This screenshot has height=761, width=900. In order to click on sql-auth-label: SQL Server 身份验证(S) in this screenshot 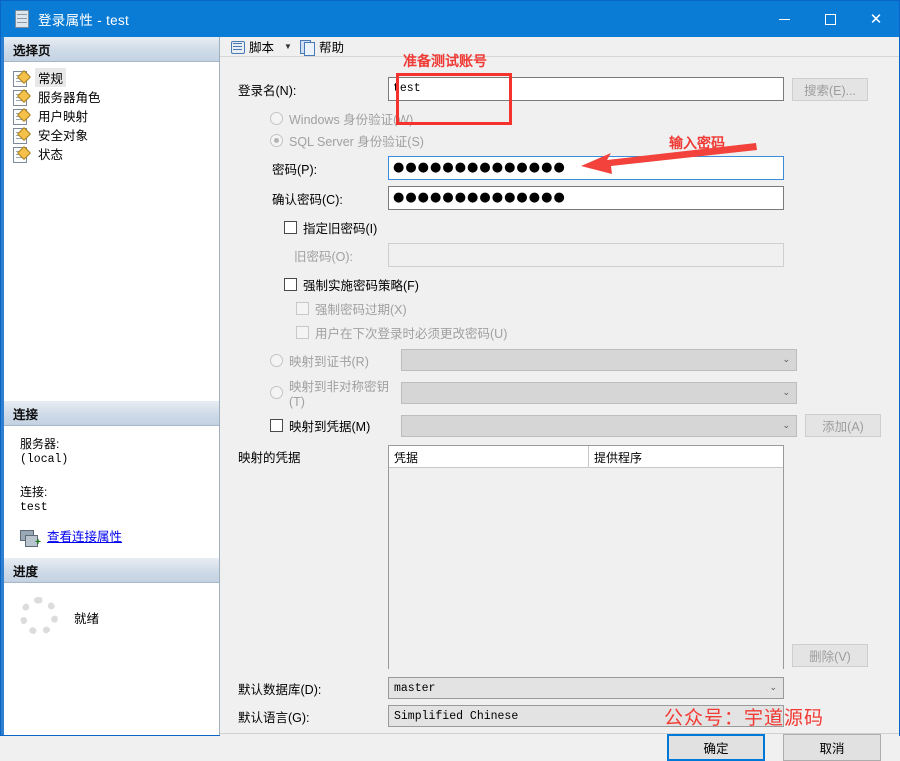, I will do `click(356, 142)`.